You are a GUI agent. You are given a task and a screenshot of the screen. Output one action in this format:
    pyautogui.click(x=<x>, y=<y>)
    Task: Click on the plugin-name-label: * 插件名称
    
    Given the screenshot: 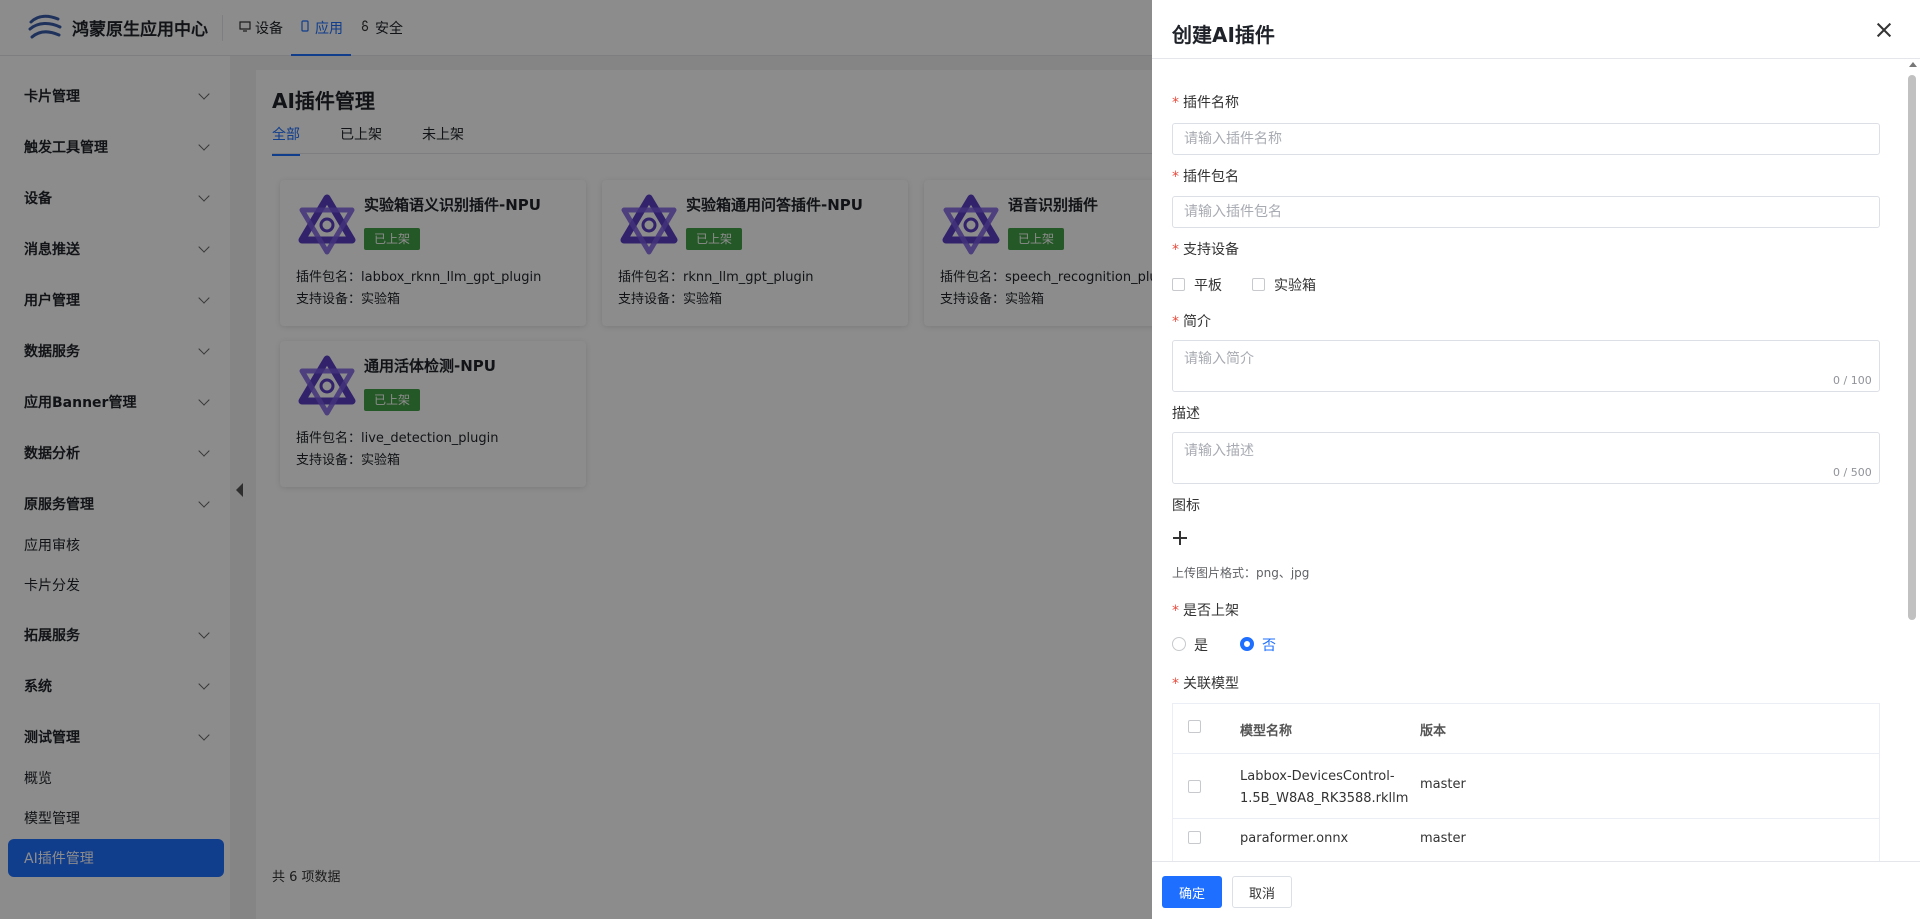 What is the action you would take?
    pyautogui.click(x=1205, y=103)
    